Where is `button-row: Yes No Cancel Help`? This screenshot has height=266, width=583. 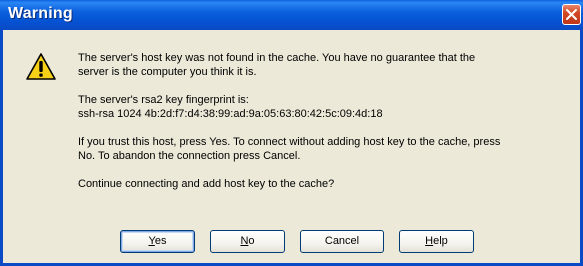 button-row: Yes No Cancel Help is located at coordinates (293, 243).